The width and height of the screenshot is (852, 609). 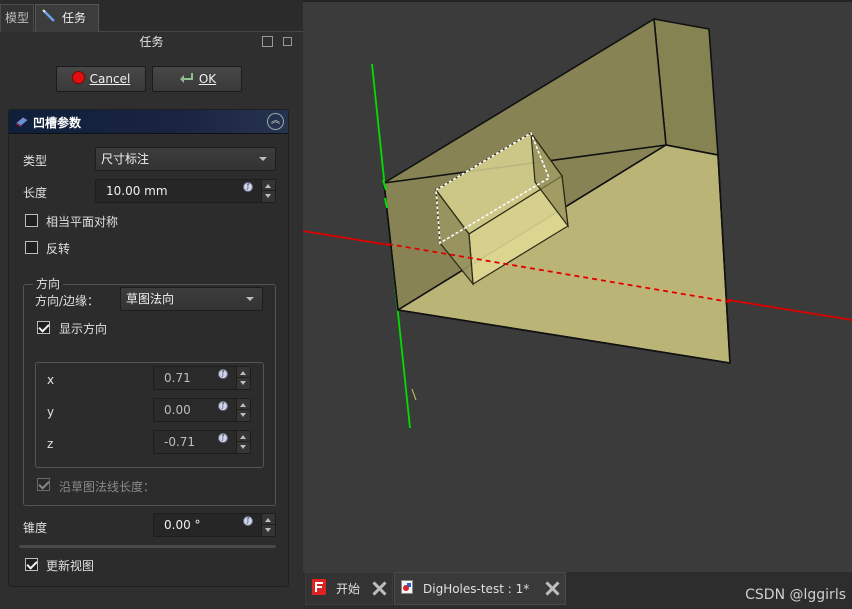 I want to click on show-direction-checkbox, so click(x=43, y=327).